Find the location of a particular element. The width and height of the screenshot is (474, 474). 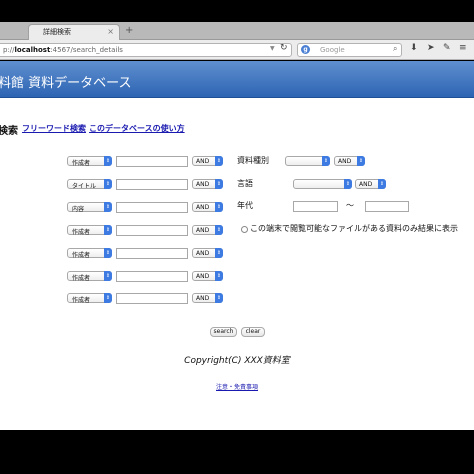

era-from-input is located at coordinates (315, 206).